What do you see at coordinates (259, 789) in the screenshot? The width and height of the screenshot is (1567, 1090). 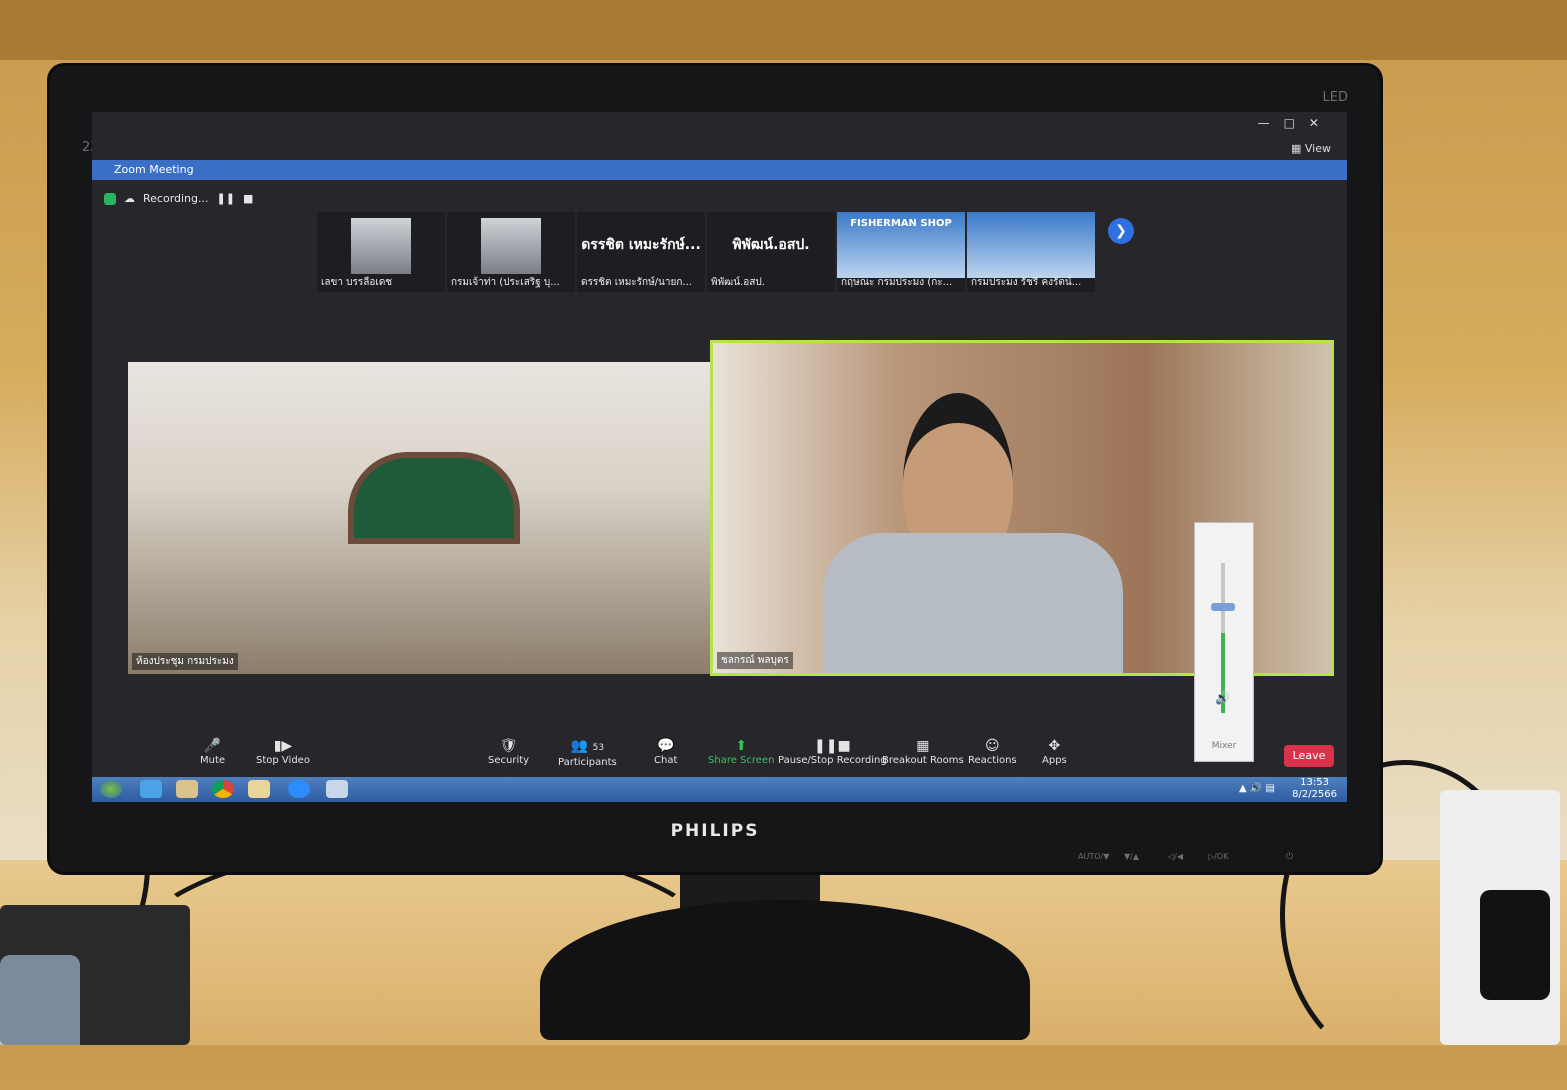 I see `file-explorer-icon` at bounding box center [259, 789].